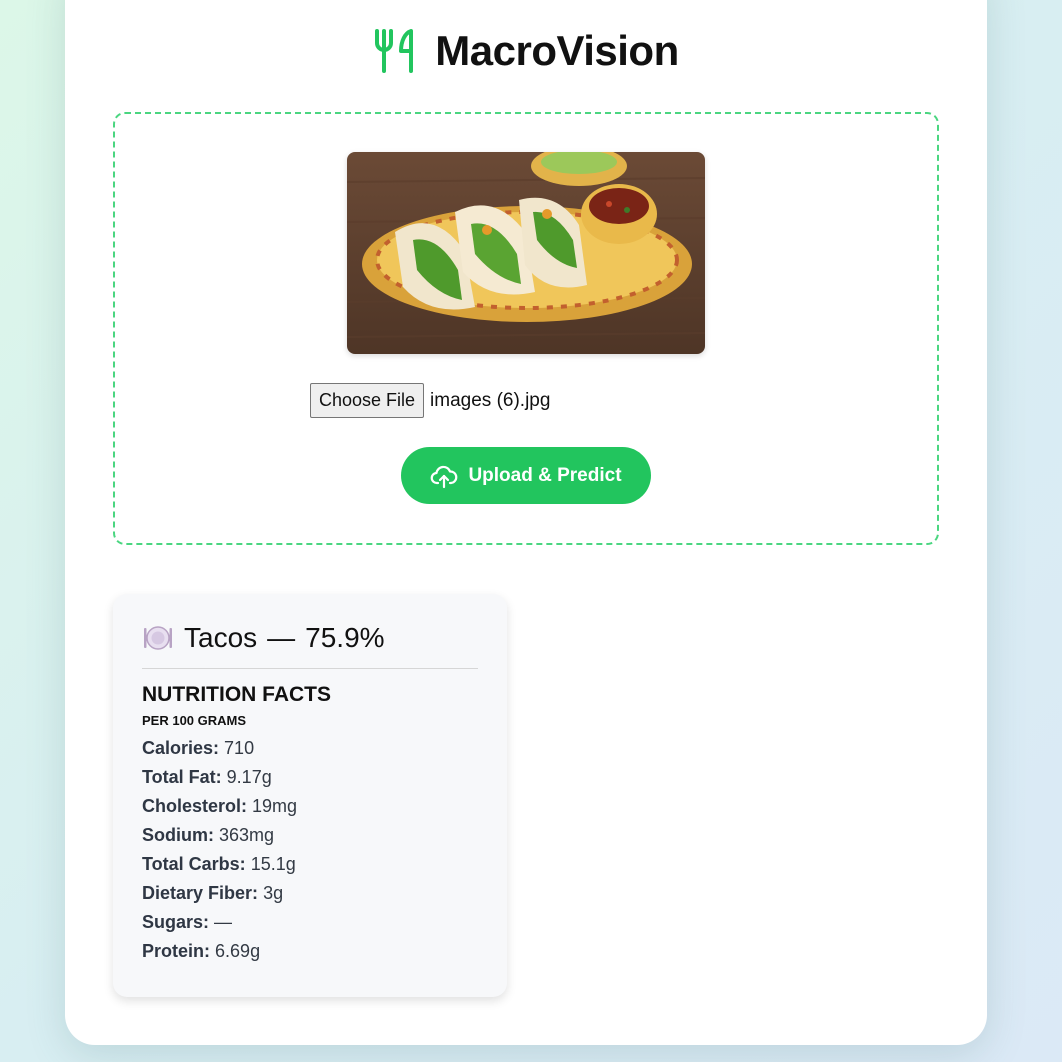 The width and height of the screenshot is (1062, 1062). I want to click on app-header: MacroVision, so click(526, 51).